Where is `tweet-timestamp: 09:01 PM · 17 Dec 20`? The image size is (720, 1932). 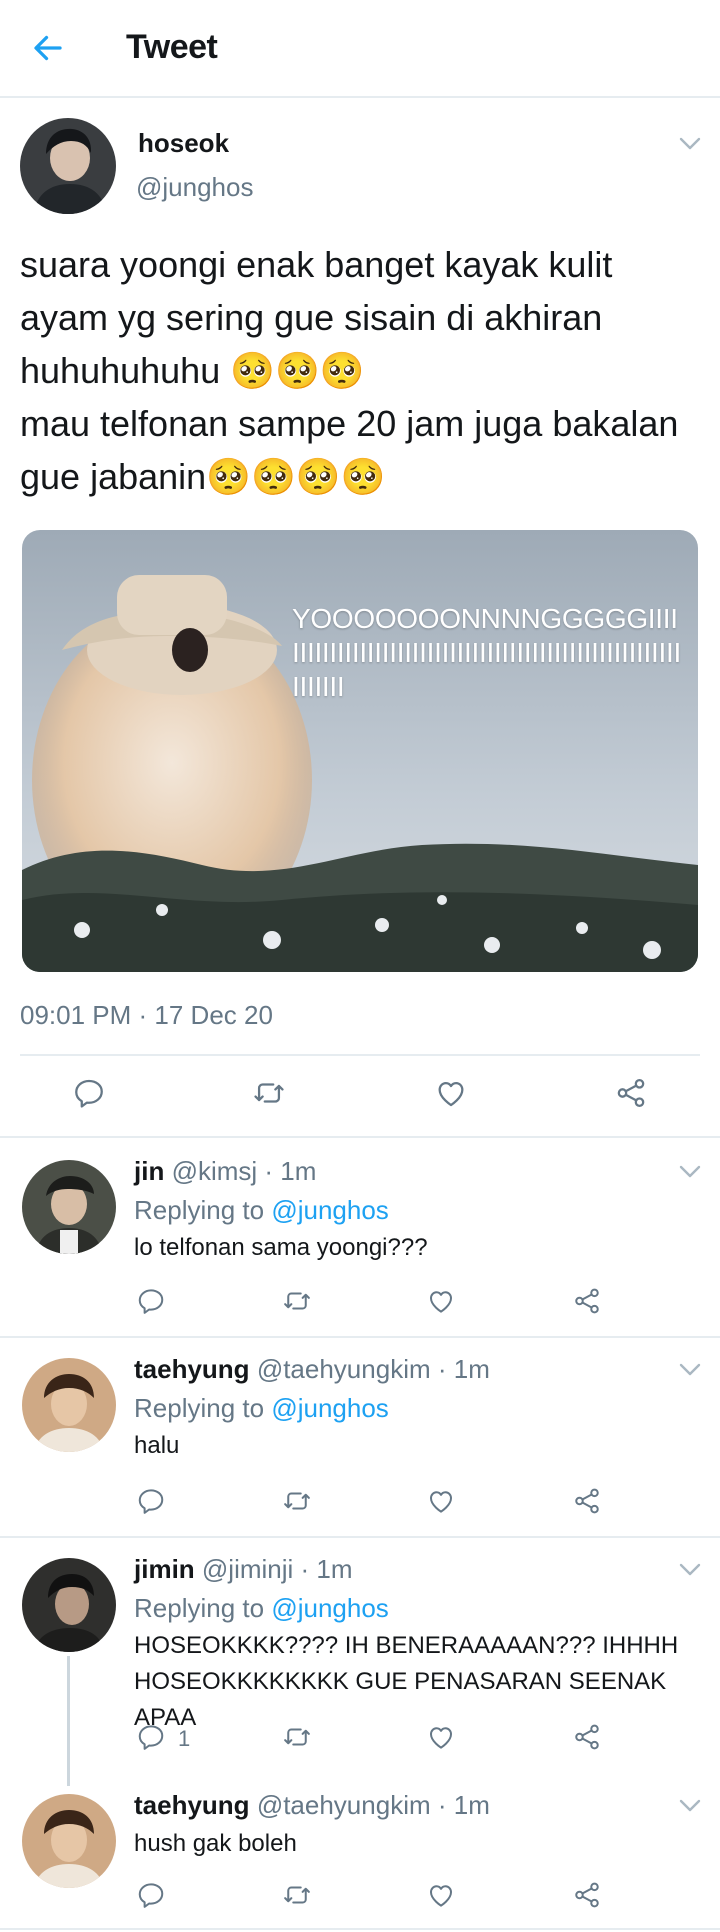
tweet-timestamp: 09:01 PM · 17 Dec 20 is located at coordinates (146, 1015).